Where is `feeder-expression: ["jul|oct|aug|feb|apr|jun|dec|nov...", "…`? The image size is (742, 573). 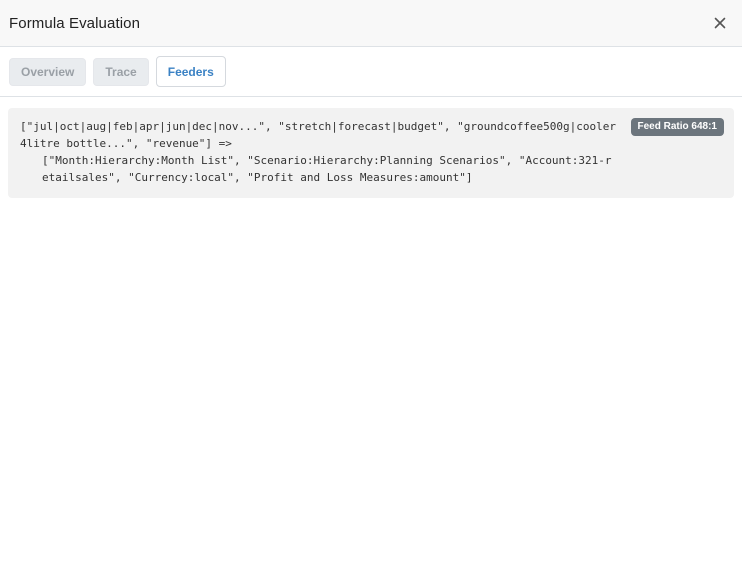 feeder-expression: ["jul|oct|aug|feb|apr|jun|dec|nov...", "… is located at coordinates (318, 135).